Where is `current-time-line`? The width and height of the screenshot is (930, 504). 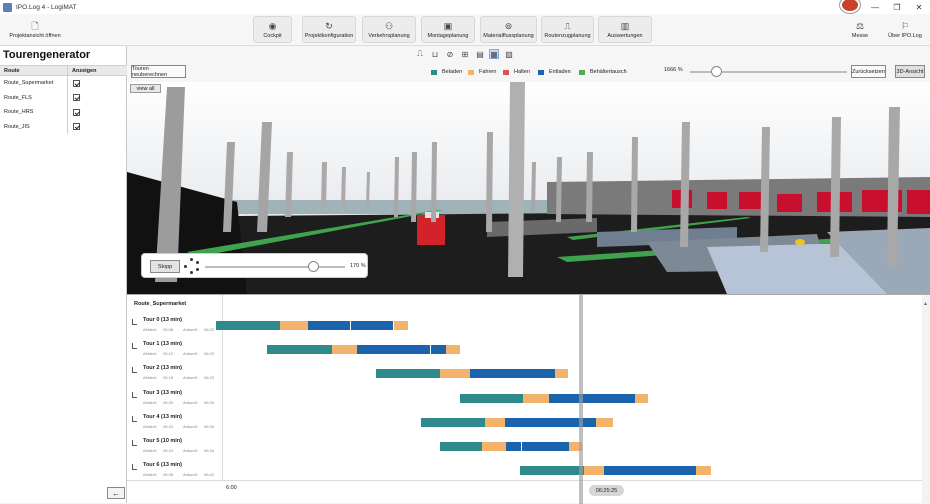 current-time-line is located at coordinates (581, 399).